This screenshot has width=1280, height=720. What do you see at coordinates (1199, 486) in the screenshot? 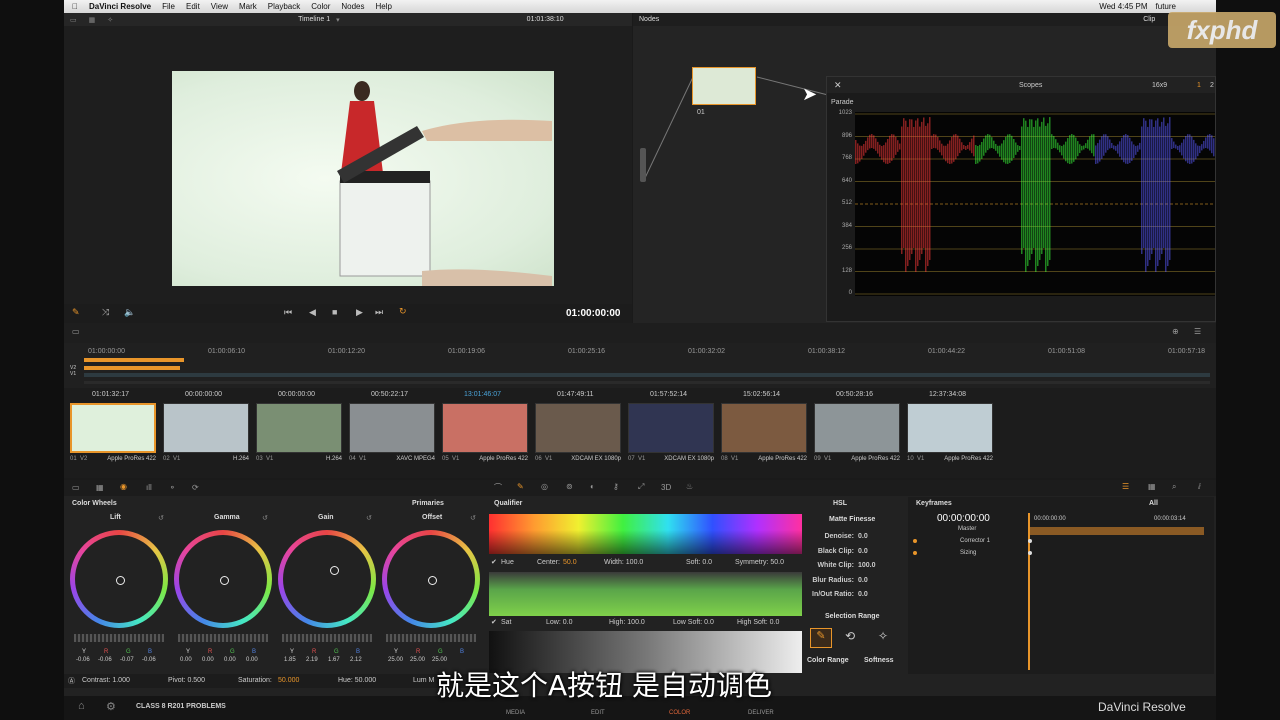
I see `info-icon: ⅈ` at bounding box center [1199, 486].